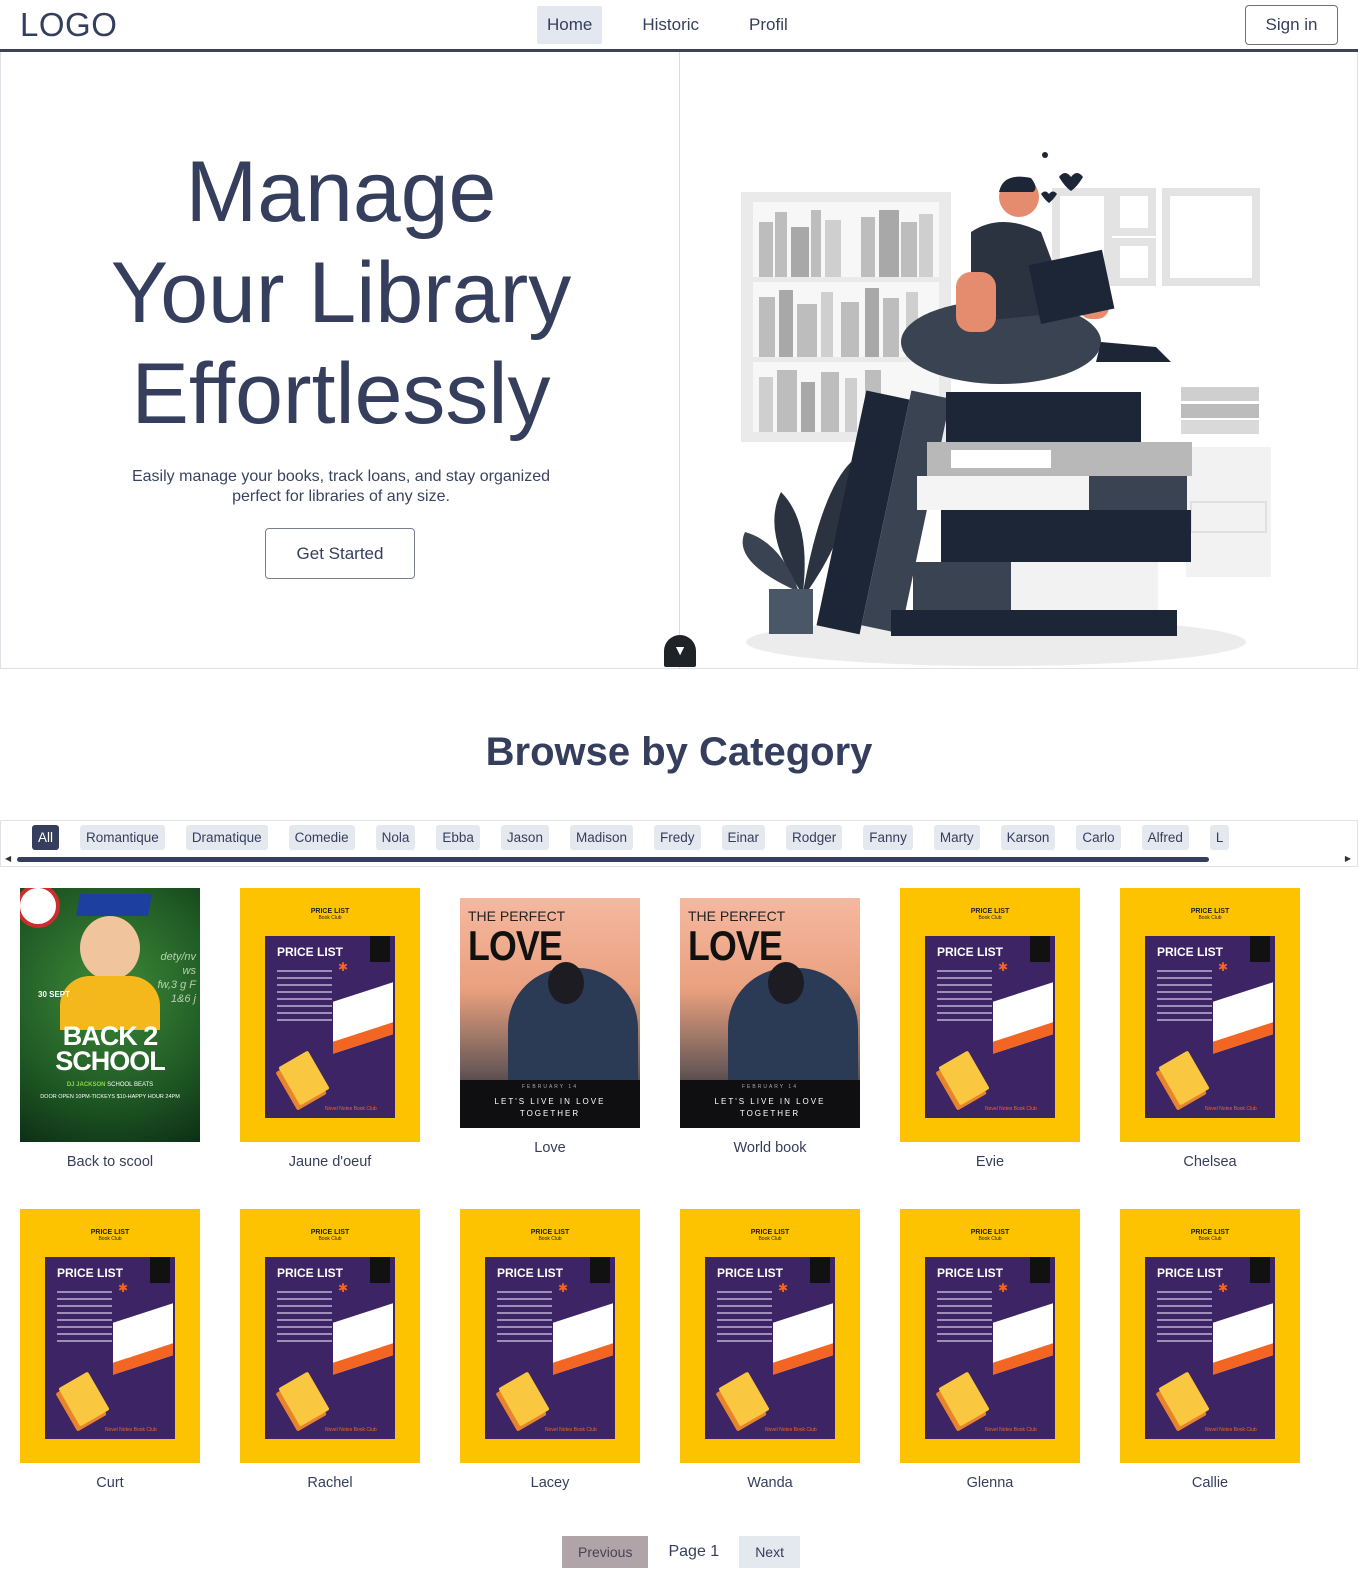 This screenshot has height=1590, width=1358. I want to click on get-started-button: Get Started, so click(340, 553).